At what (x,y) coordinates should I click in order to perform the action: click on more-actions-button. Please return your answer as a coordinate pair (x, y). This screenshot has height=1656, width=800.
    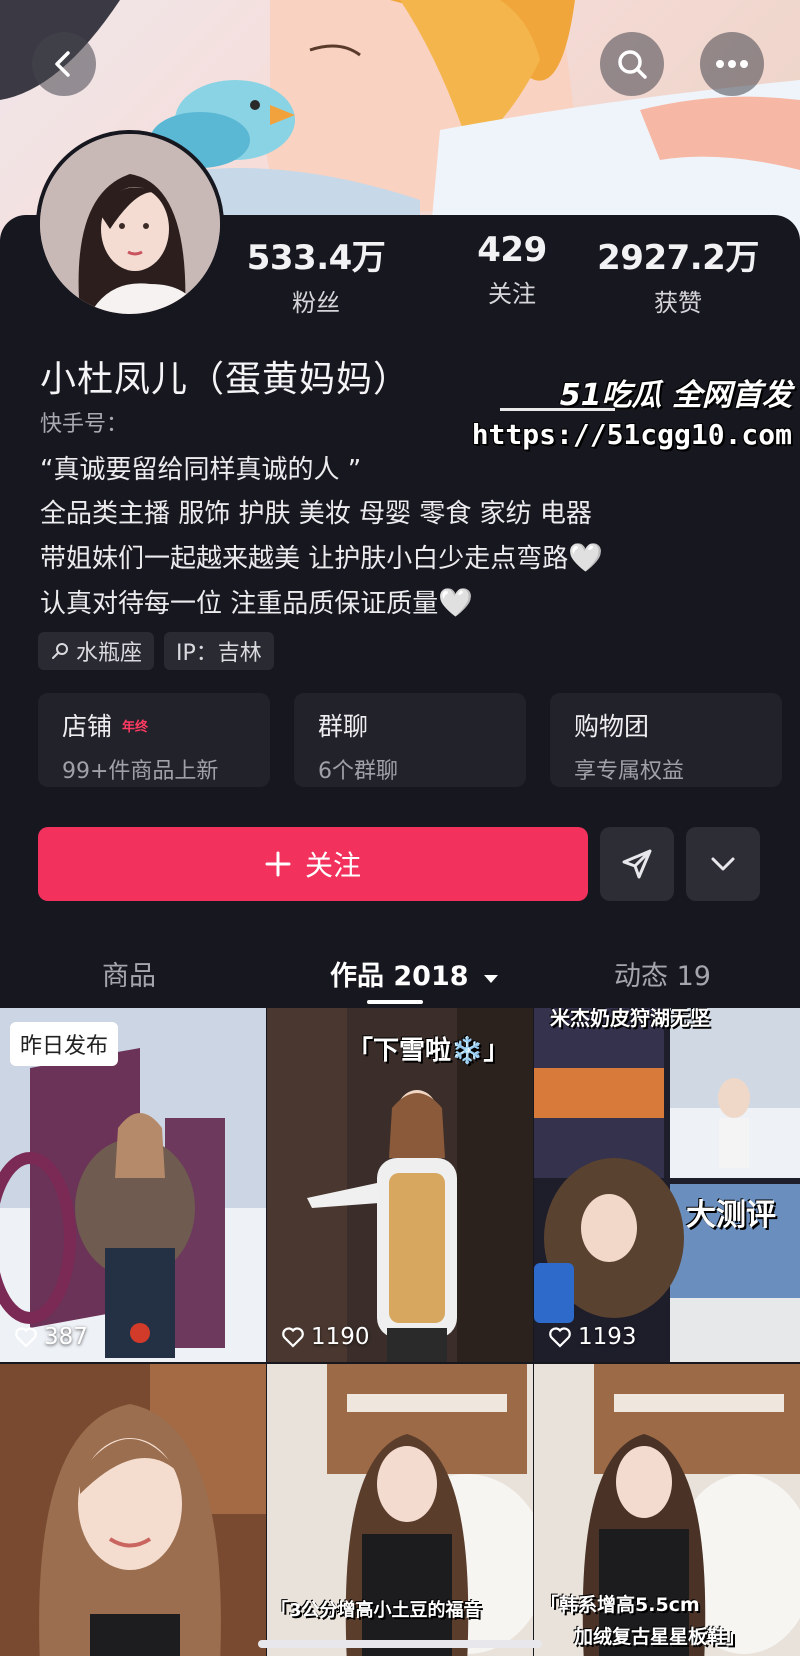
    Looking at the image, I should click on (723, 864).